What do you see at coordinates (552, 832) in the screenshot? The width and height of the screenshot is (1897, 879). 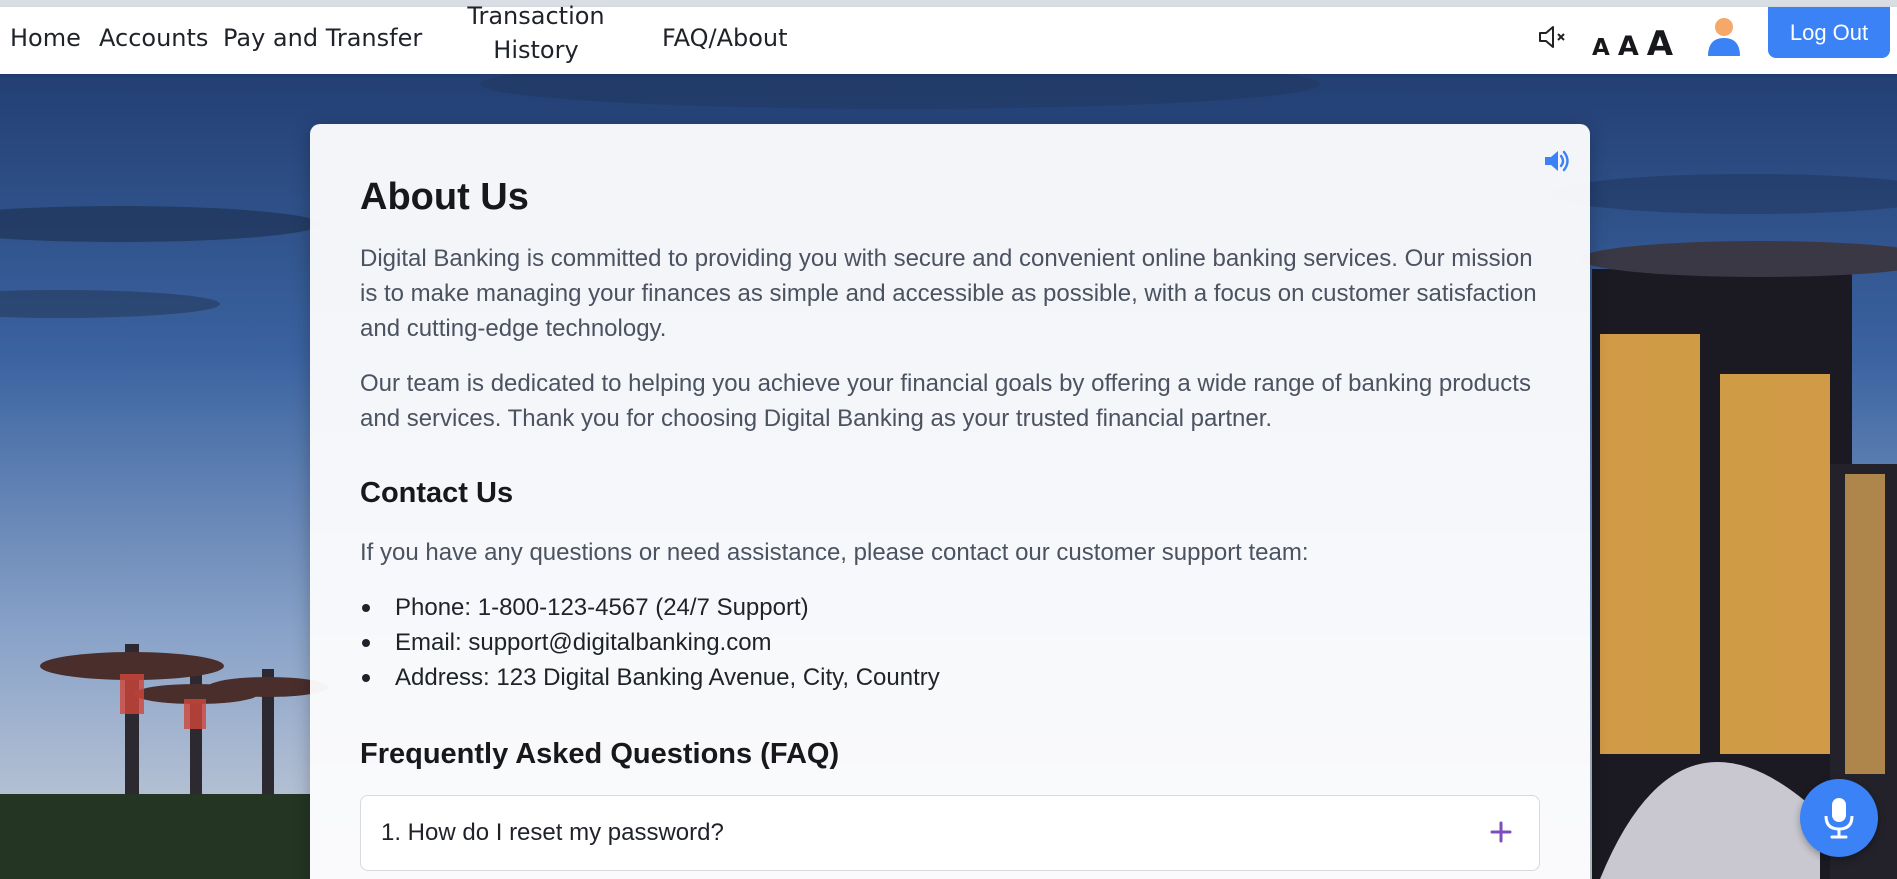 I see `faq-question: 1. How do I reset my password?` at bounding box center [552, 832].